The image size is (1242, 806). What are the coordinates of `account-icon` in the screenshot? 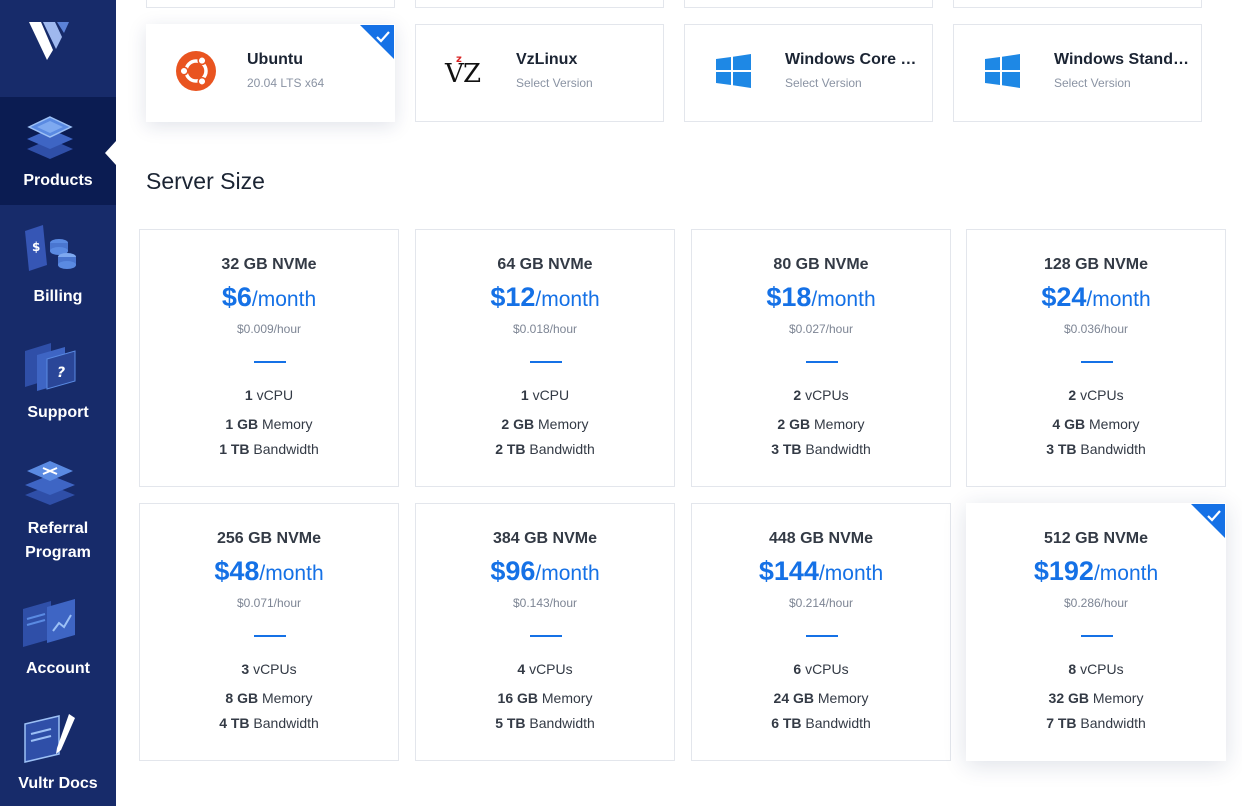 It's located at (49, 623).